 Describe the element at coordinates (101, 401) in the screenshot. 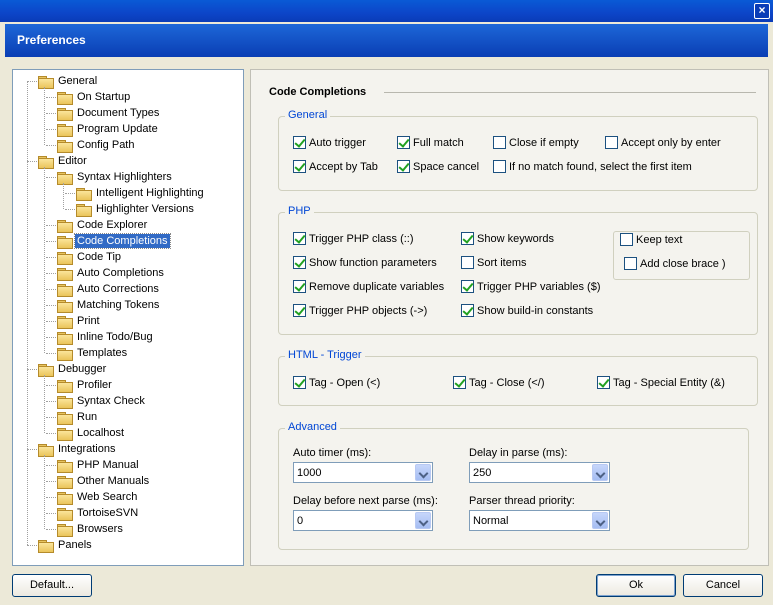

I see `tree-item: Syntax Check` at that location.